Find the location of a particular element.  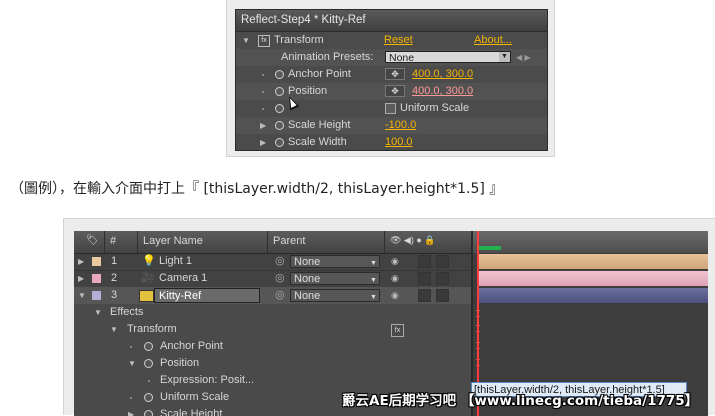

animation-presets-row: Animation Presets: None ▼ ◀ ▶ is located at coordinates (391, 57).